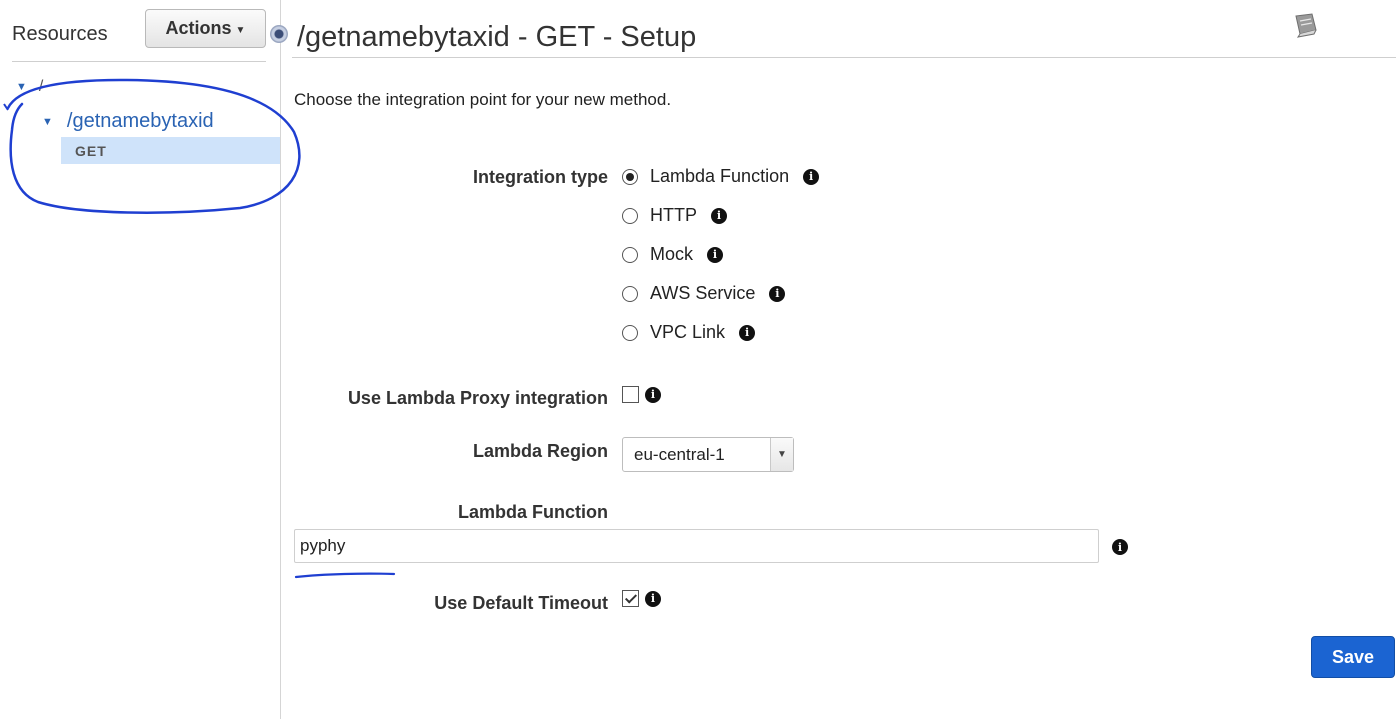  Describe the element at coordinates (198, 28) in the screenshot. I see `actions-label: Actions` at that location.